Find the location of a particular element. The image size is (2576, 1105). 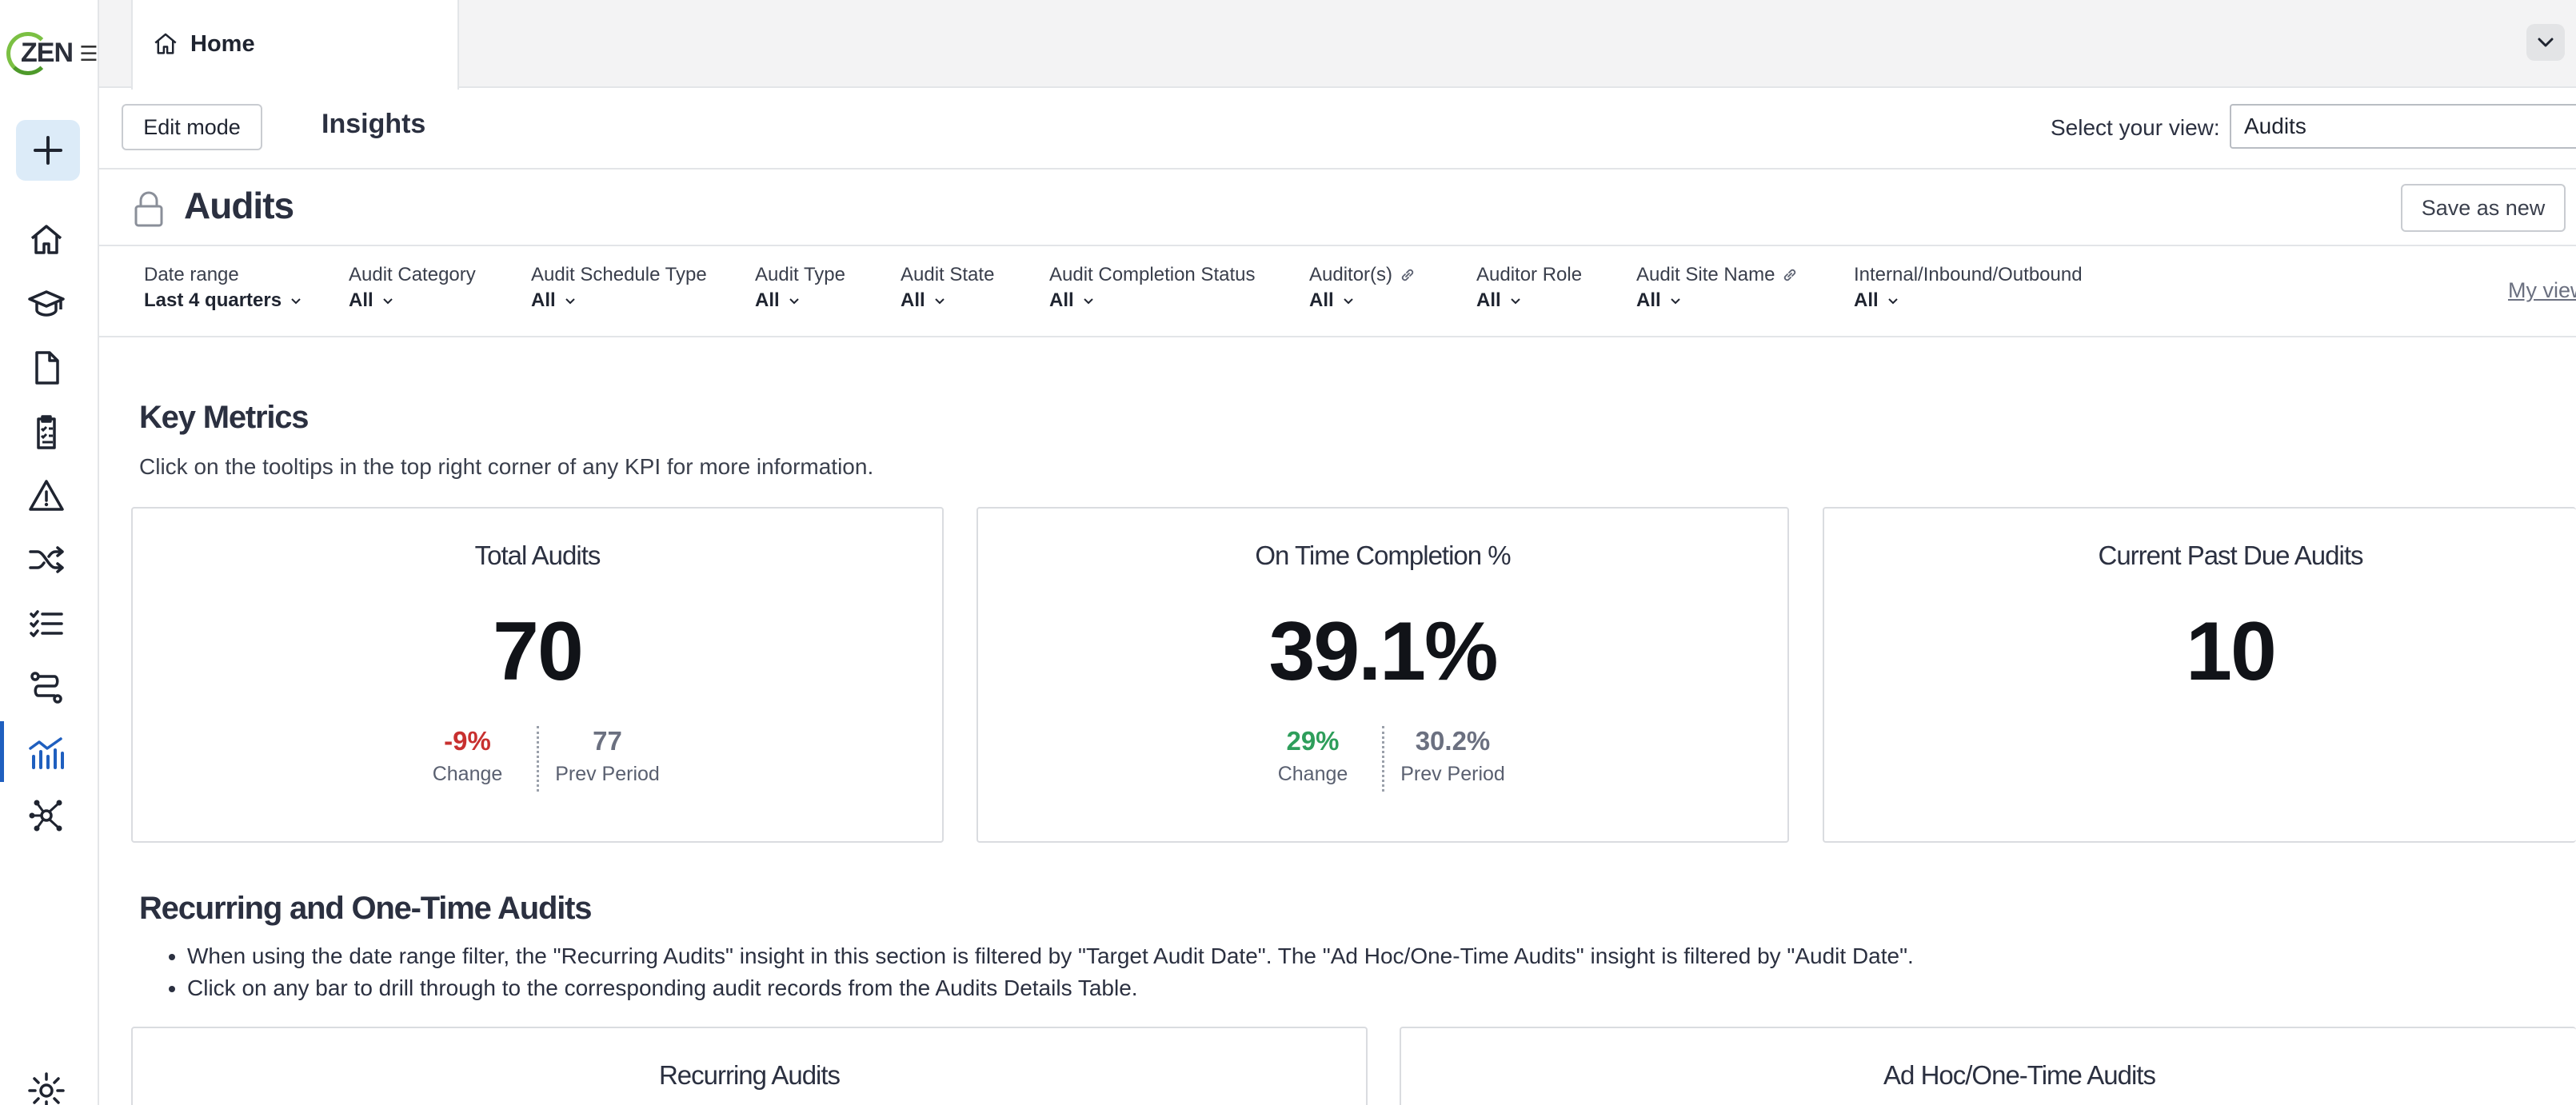

nav-training is located at coordinates (46, 303).